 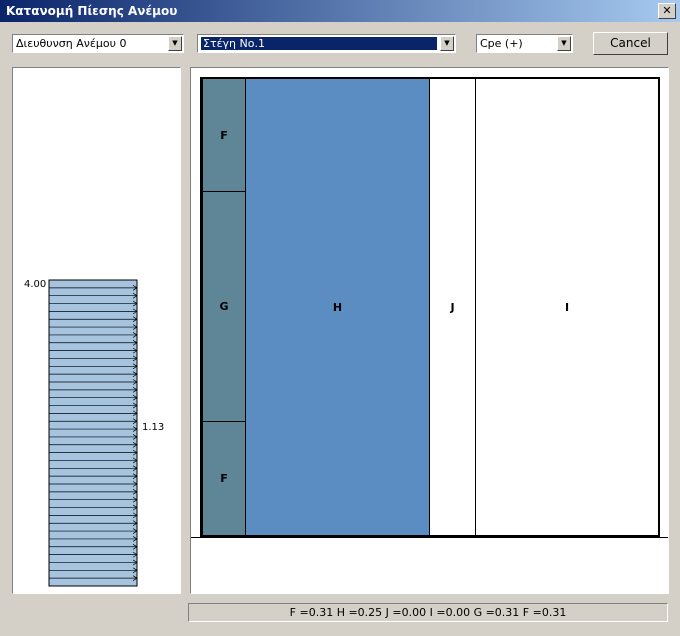 I want to click on zone-g: G, so click(x=224, y=307).